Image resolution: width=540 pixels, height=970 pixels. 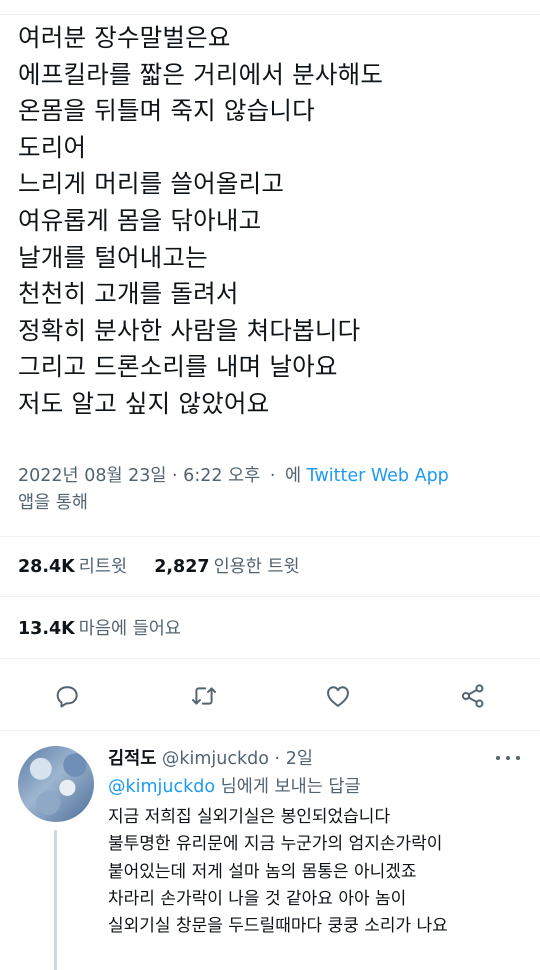 What do you see at coordinates (278, 926) in the screenshot?
I see `reply-line: 실외기실 창문을 두드릴때마다 쿵쿵 소리가 나요` at bounding box center [278, 926].